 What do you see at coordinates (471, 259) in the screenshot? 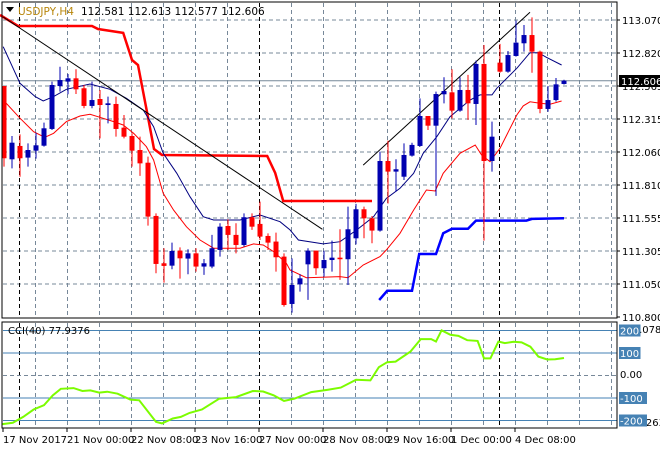
I see `lower-band-line` at bounding box center [471, 259].